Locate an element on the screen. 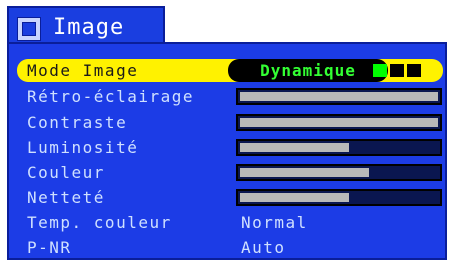  contraste-slider is located at coordinates (339, 122).